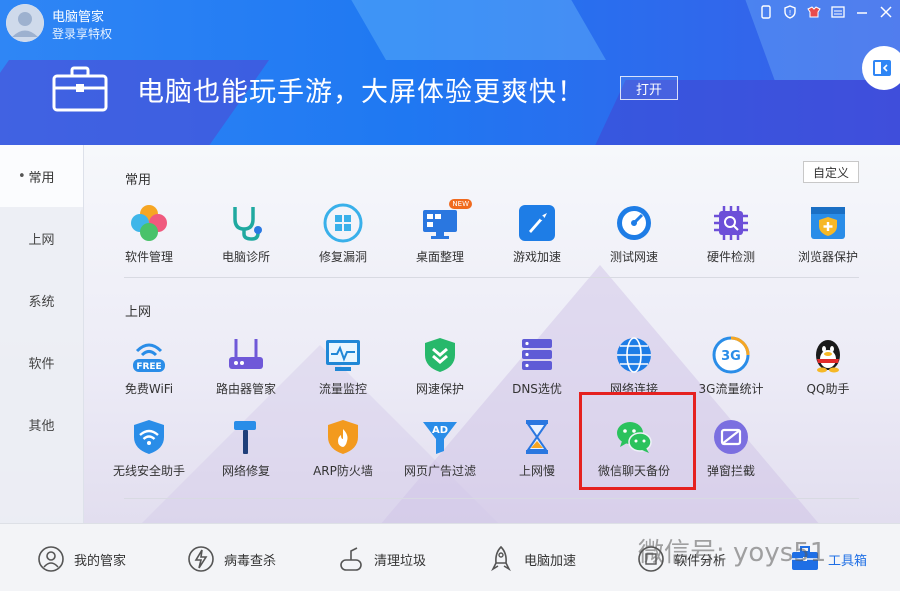  What do you see at coordinates (82, 33) in the screenshot?
I see `login-link: 登录享特权` at bounding box center [82, 33].